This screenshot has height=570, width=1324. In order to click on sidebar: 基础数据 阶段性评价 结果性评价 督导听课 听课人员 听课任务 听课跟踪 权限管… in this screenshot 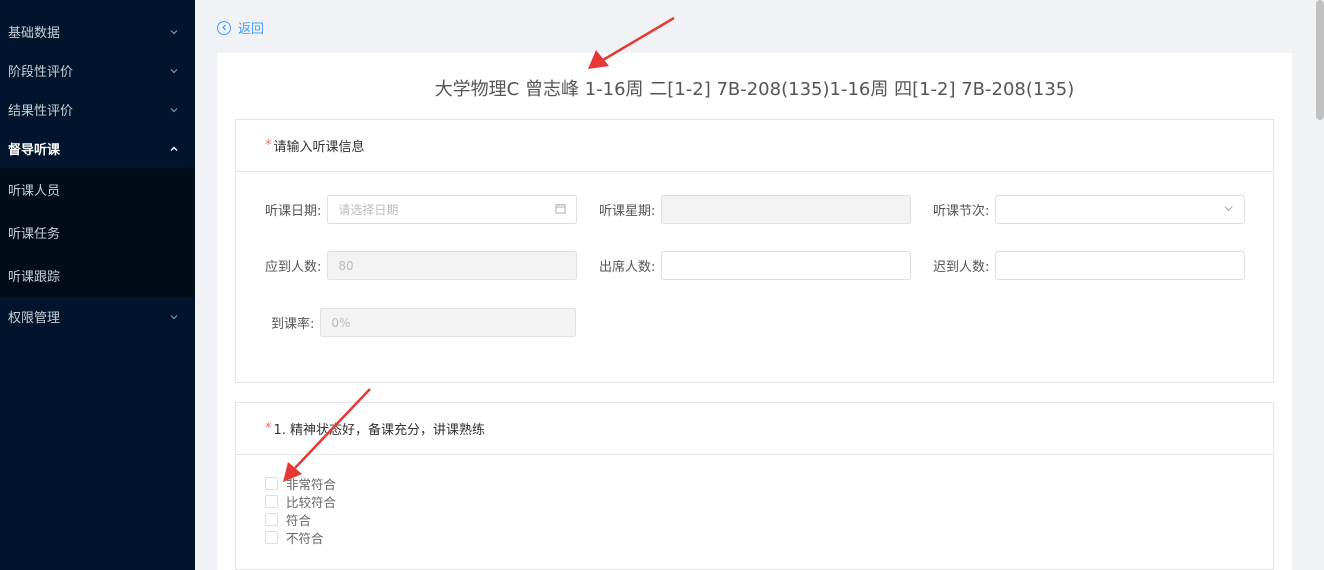, I will do `click(97, 285)`.